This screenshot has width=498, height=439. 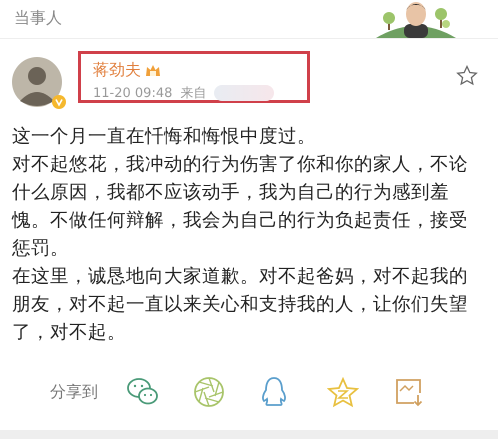 I want to click on post-text: 这一个月一直在忏悔和悔恨中度过。, so click(x=164, y=137).